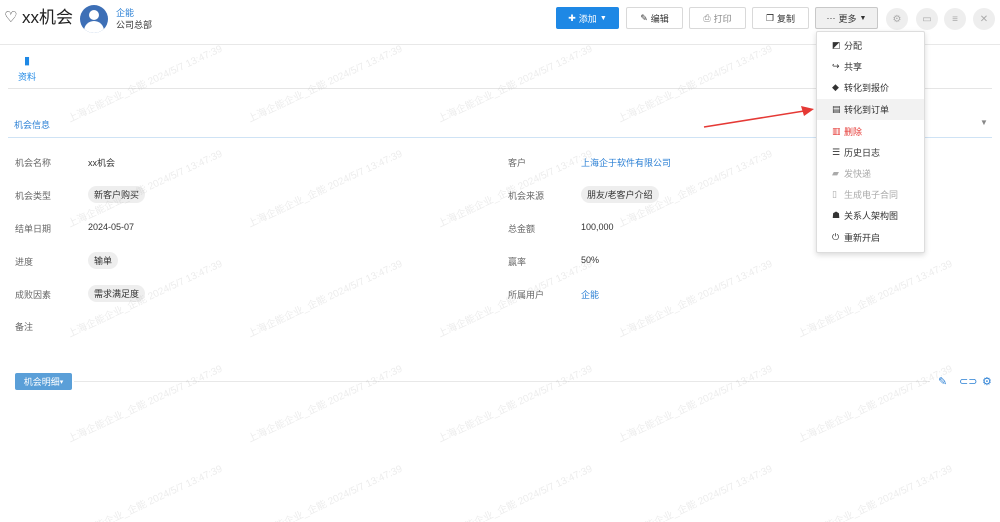 This screenshot has height=522, width=1000. I want to click on field-value-owner-link: 企能, so click(590, 294).